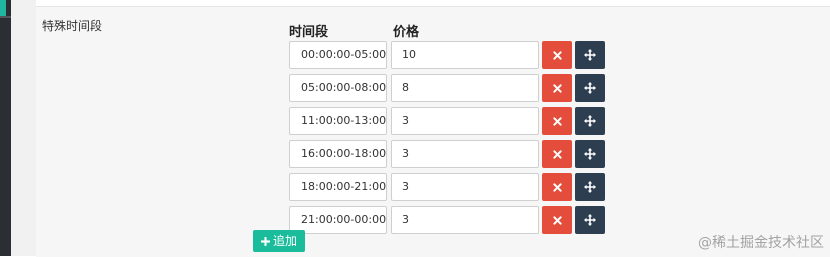 The height and width of the screenshot is (257, 830). I want to click on add-row-label: 追加, so click(285, 241).